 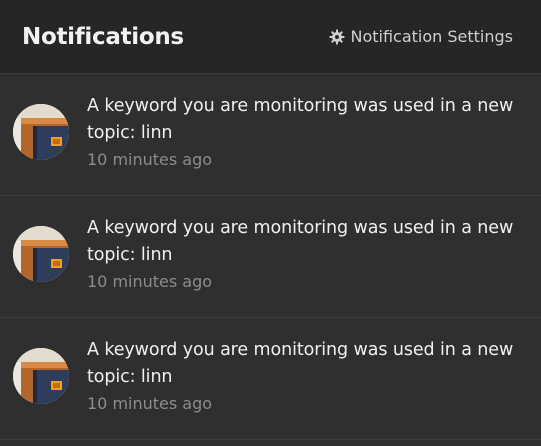 What do you see at coordinates (337, 37) in the screenshot?
I see `gear-icon` at bounding box center [337, 37].